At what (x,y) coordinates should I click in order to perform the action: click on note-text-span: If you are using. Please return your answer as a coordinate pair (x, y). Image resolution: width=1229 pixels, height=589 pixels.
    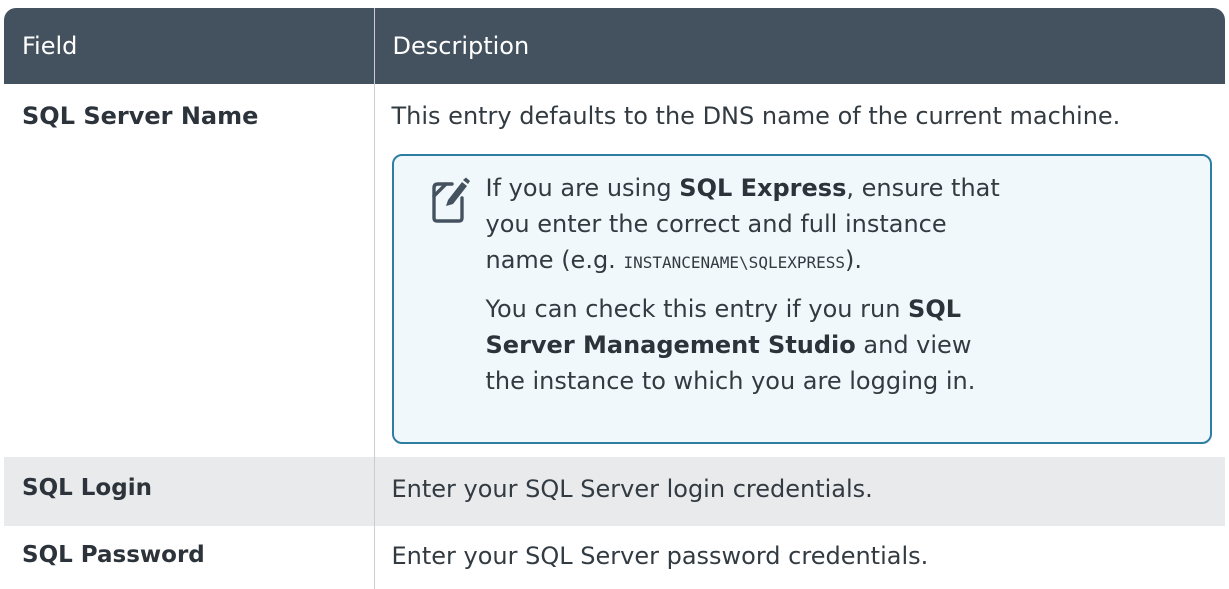
    Looking at the image, I should click on (582, 188).